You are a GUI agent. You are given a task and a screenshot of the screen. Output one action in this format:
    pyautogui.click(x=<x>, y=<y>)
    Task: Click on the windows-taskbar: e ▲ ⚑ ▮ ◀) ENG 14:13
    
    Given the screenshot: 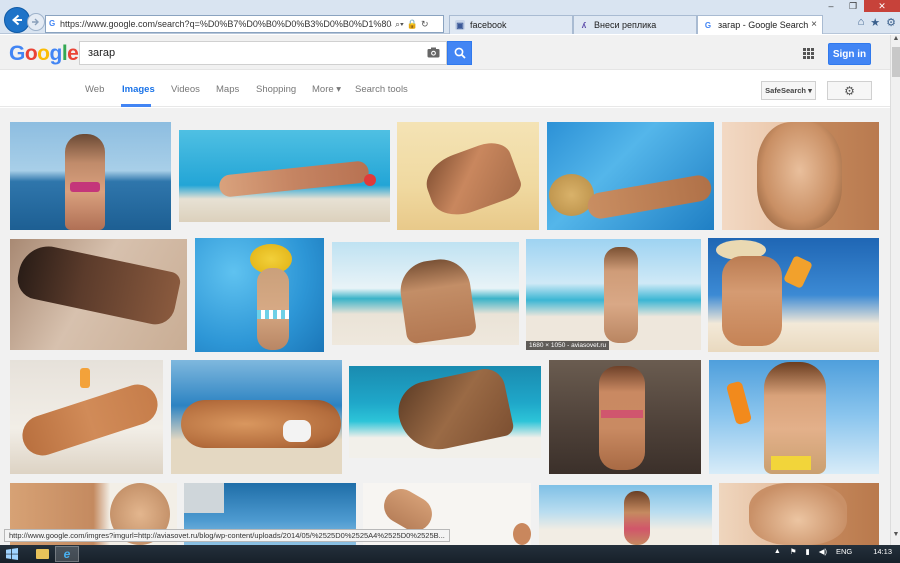 What is the action you would take?
    pyautogui.click(x=450, y=554)
    